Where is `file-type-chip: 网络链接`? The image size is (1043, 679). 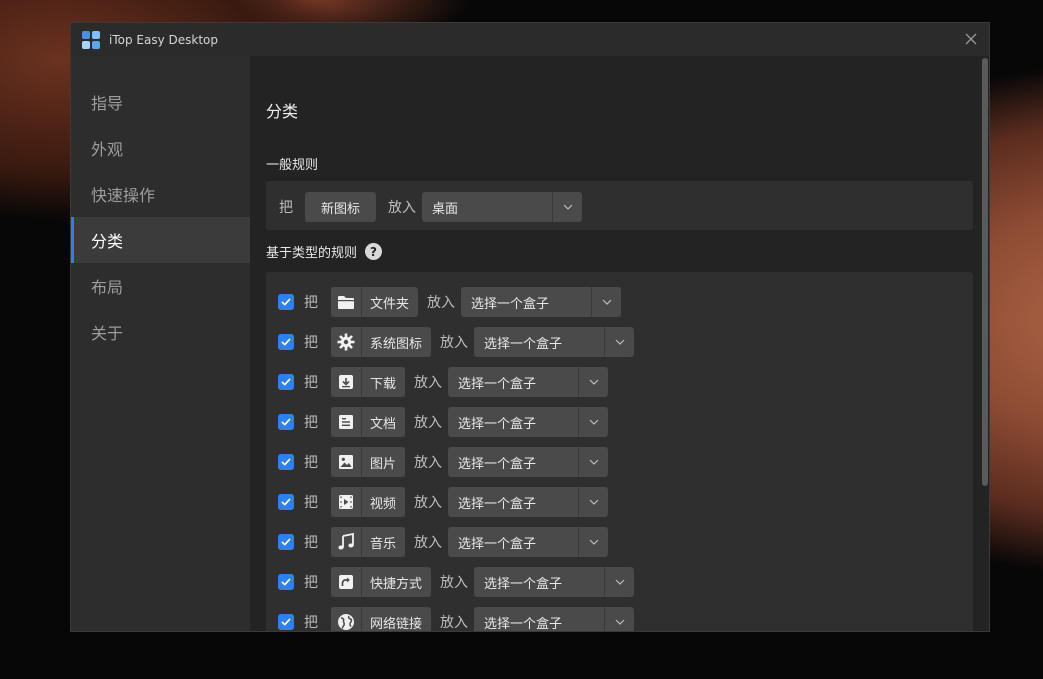
file-type-chip: 网络链接 is located at coordinates (381, 619).